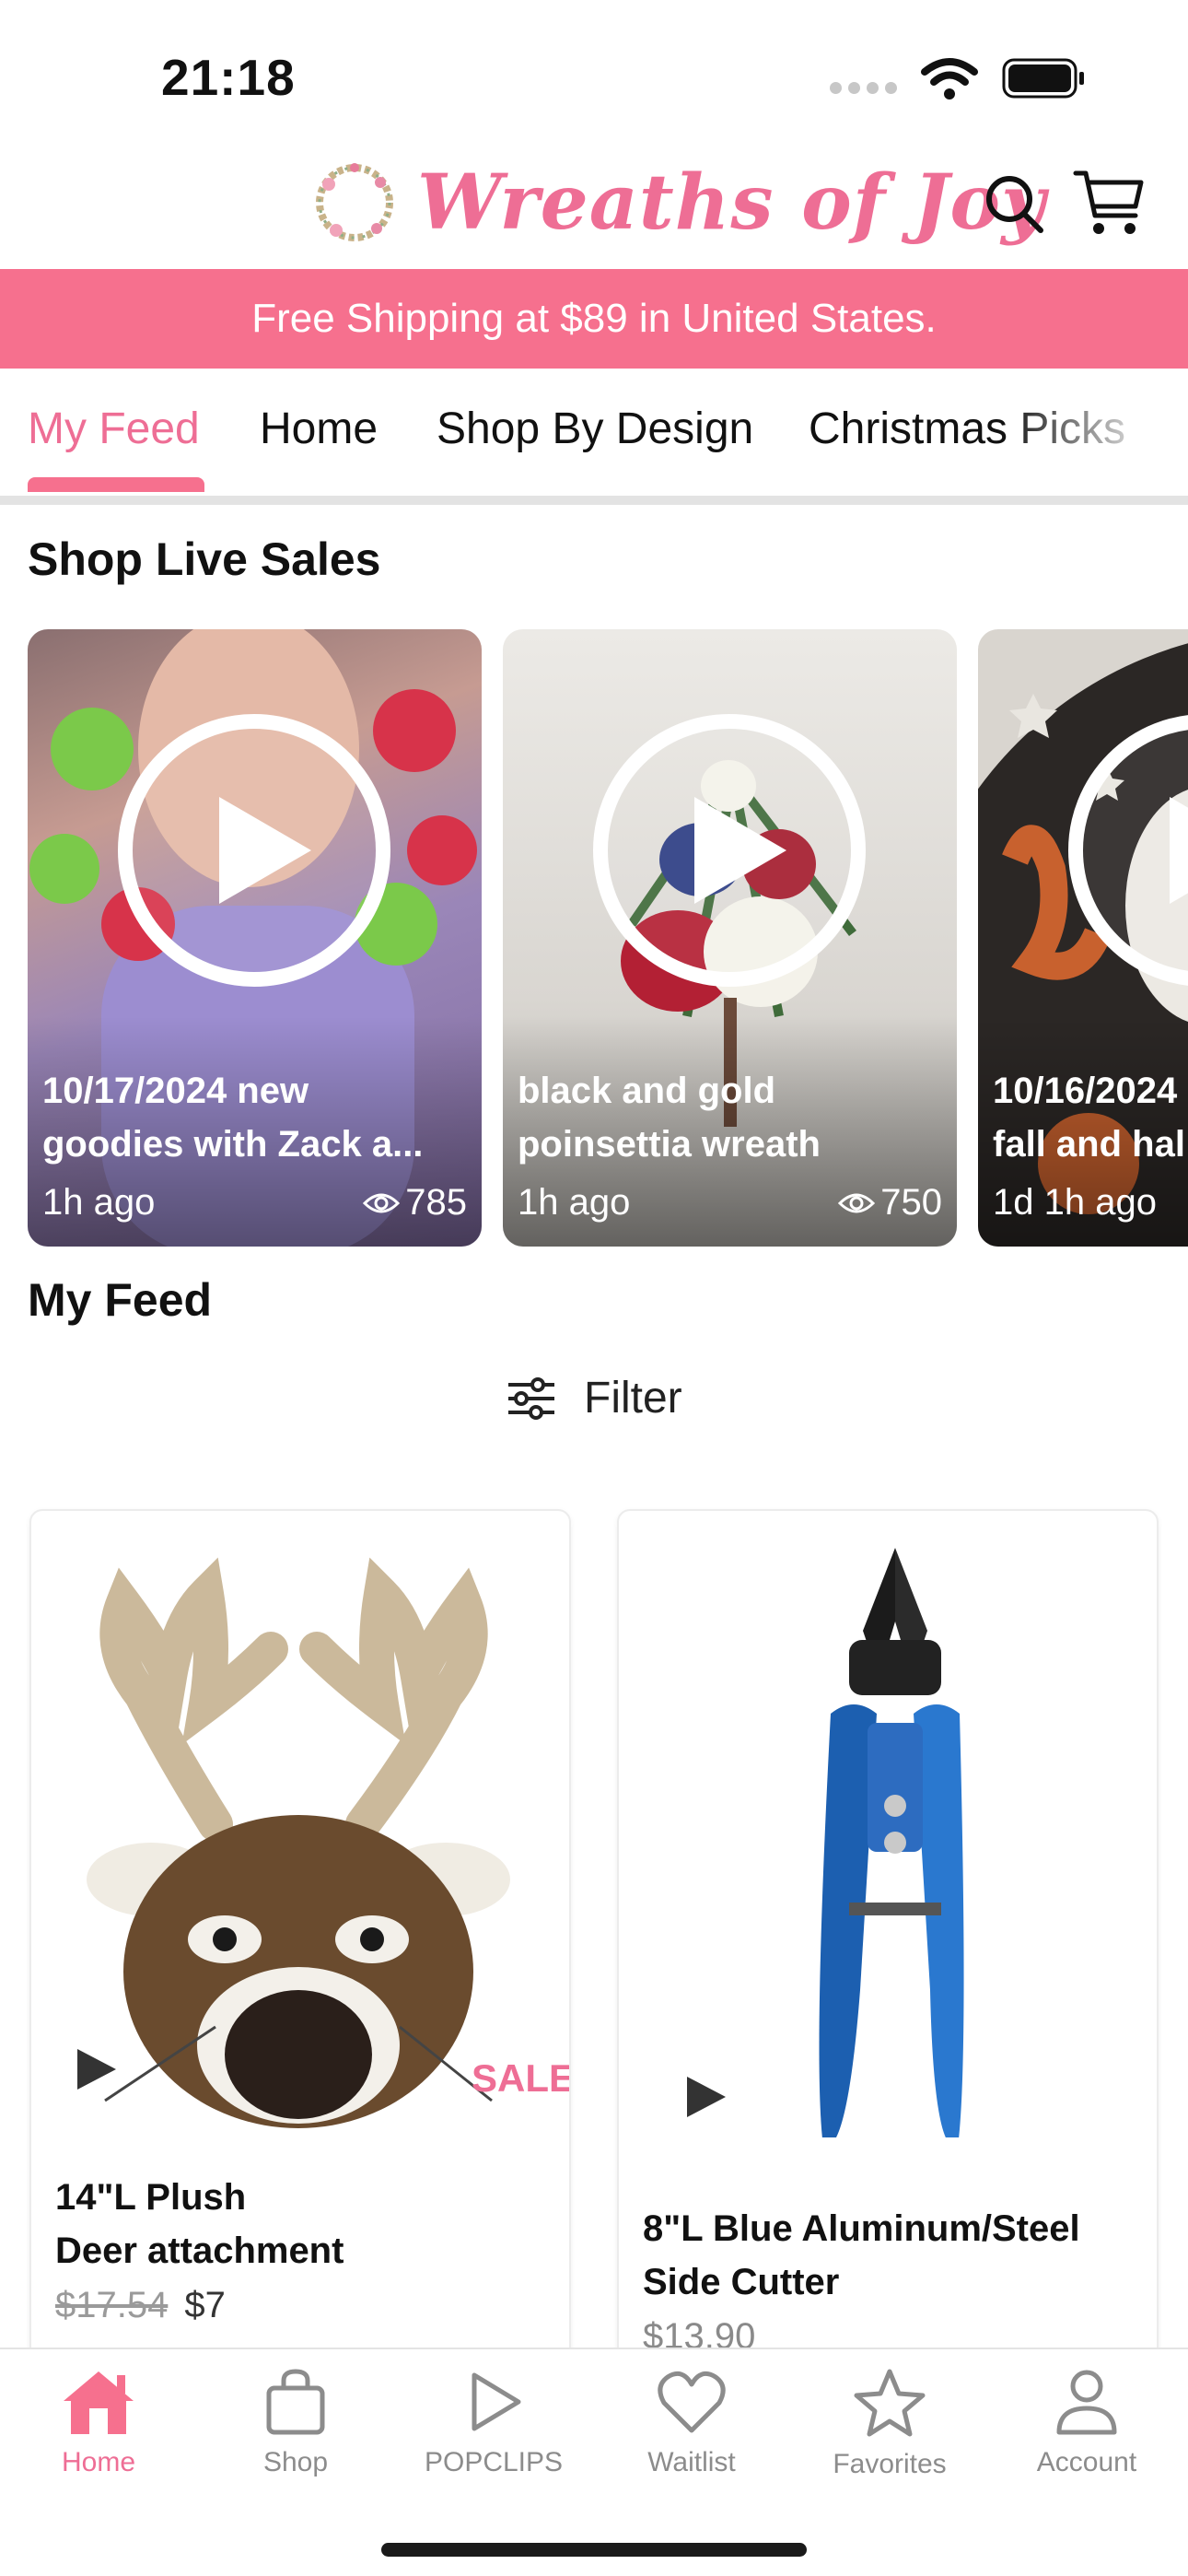 The image size is (1188, 2576). What do you see at coordinates (98, 2462) in the screenshot?
I see `nav-home-label: Home` at bounding box center [98, 2462].